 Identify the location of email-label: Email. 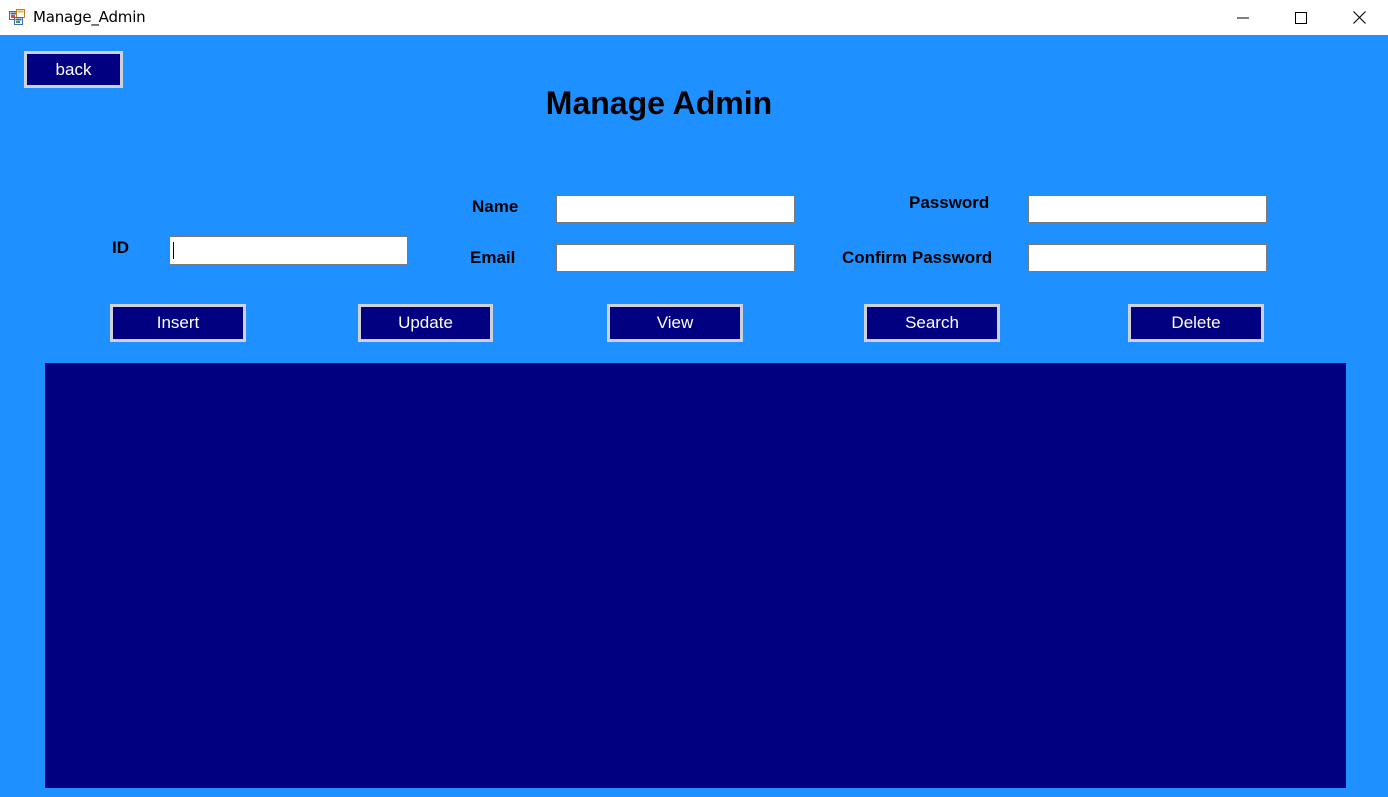
(493, 257).